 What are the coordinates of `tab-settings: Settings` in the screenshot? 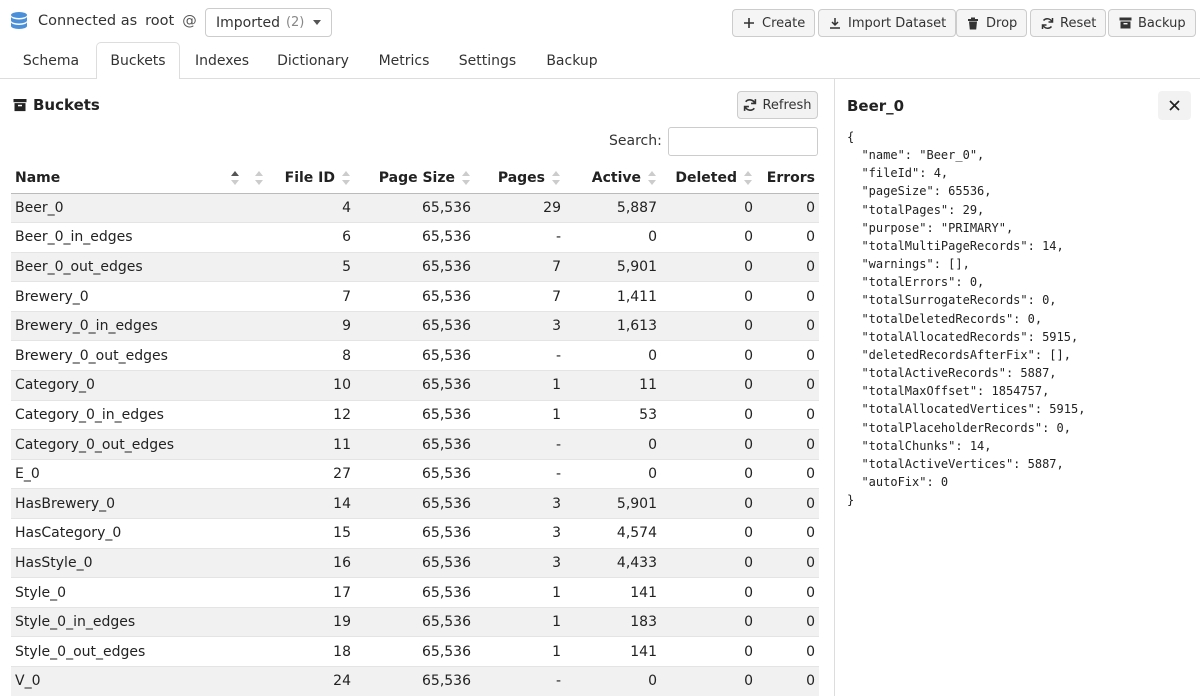 It's located at (487, 60).